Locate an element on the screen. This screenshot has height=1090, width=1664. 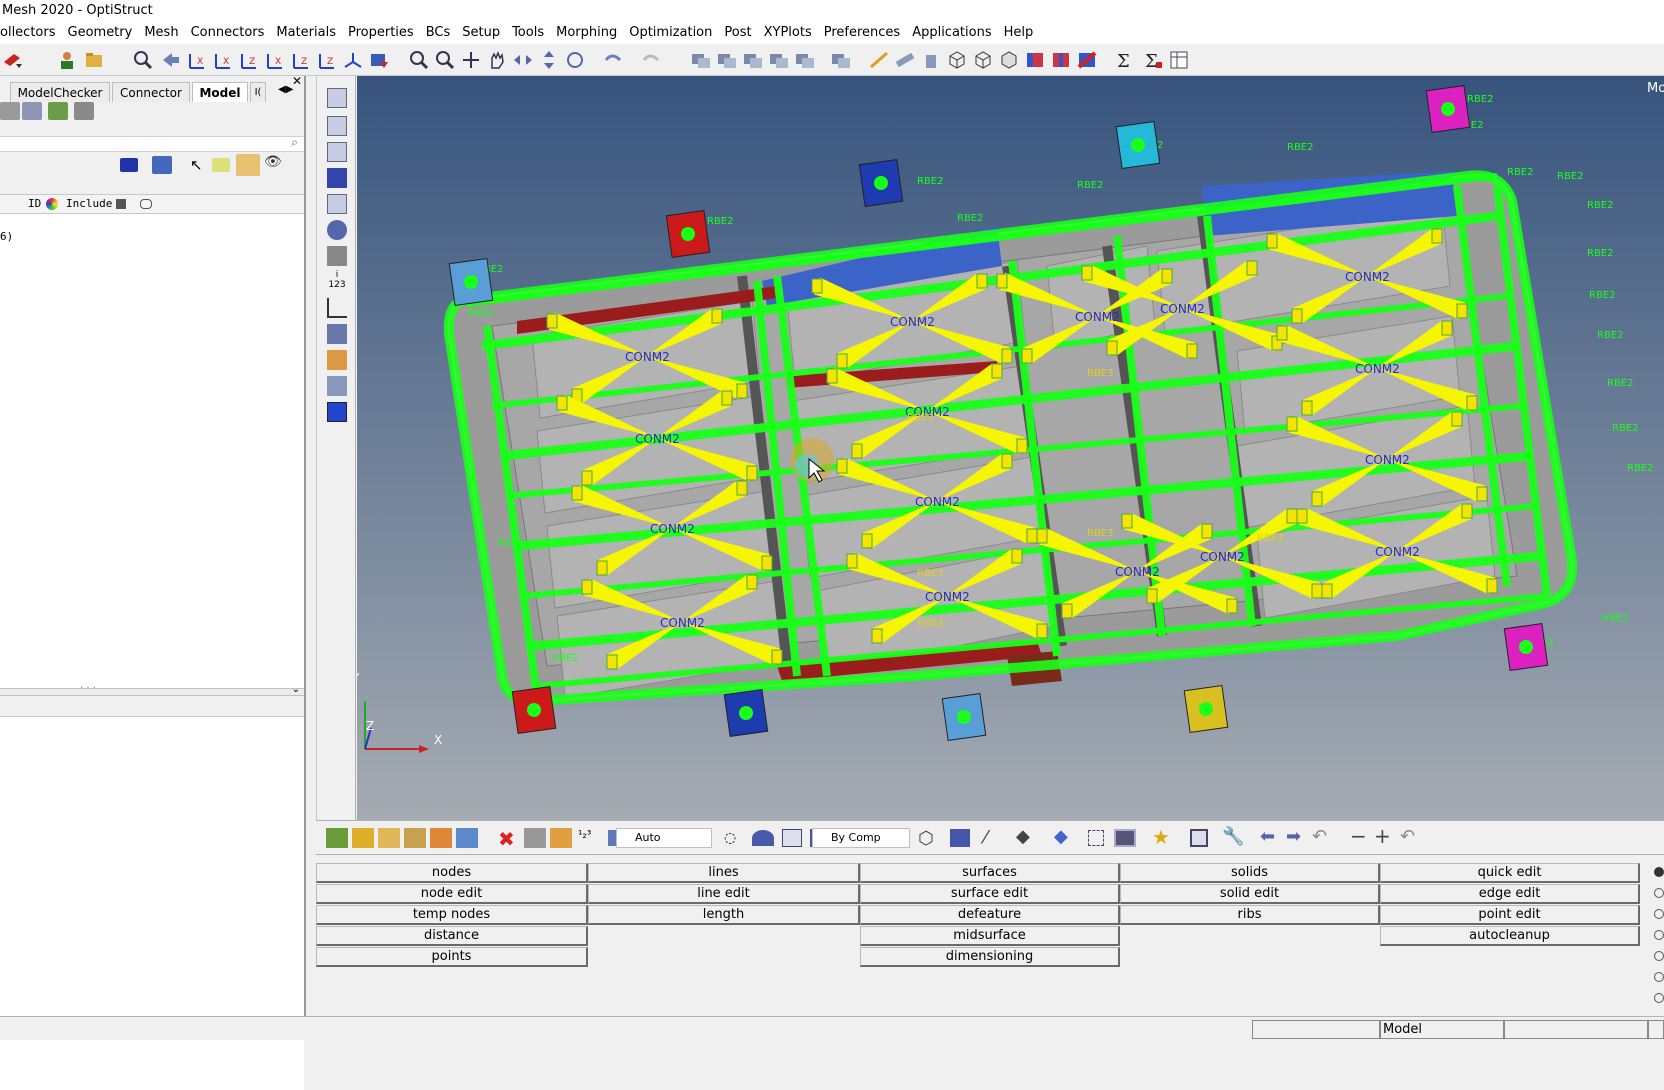
browser-tool-4-icon is located at coordinates (84, 111).